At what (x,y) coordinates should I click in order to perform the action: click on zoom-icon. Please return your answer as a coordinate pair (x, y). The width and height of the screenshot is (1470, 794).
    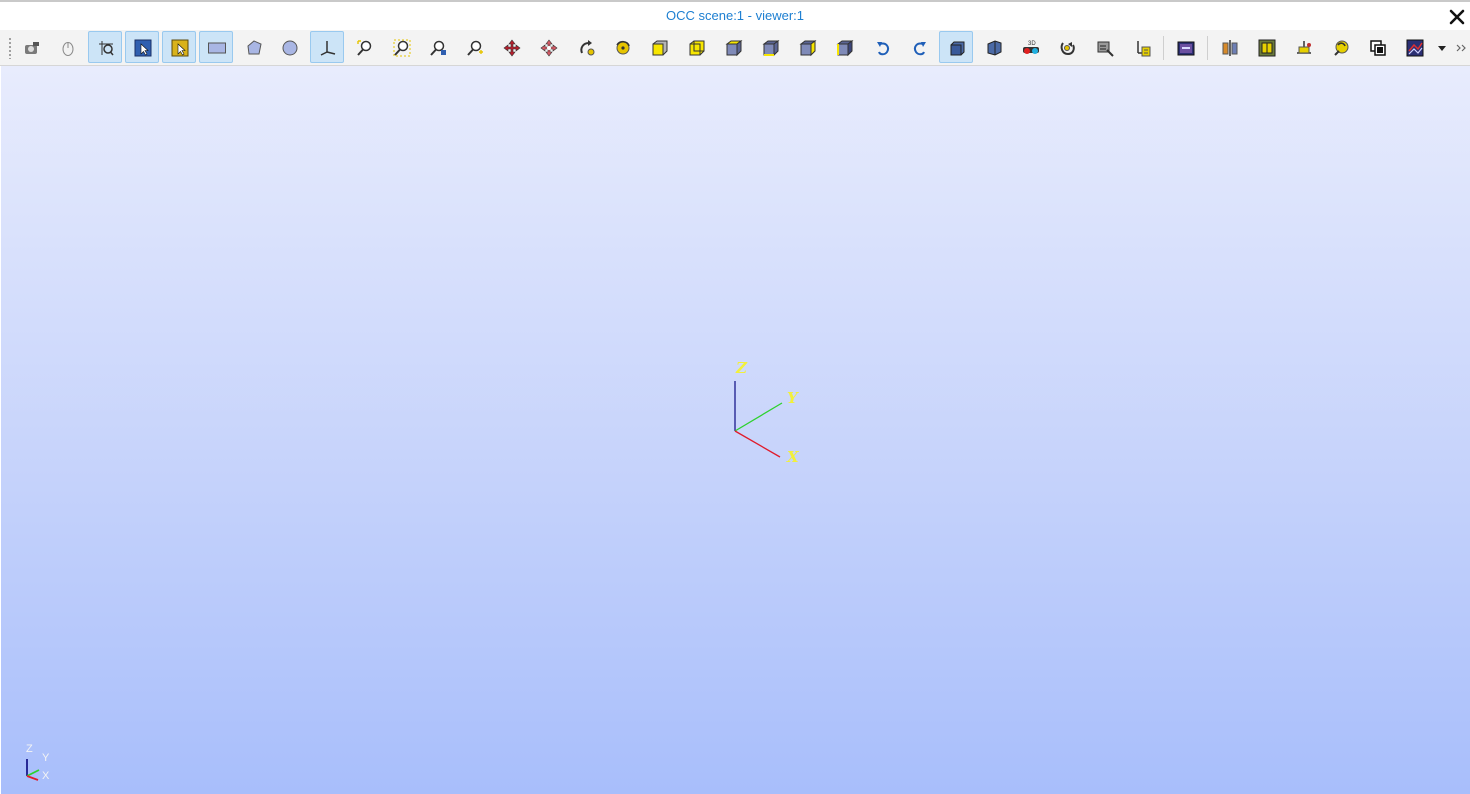
    Looking at the image, I should click on (364, 48).